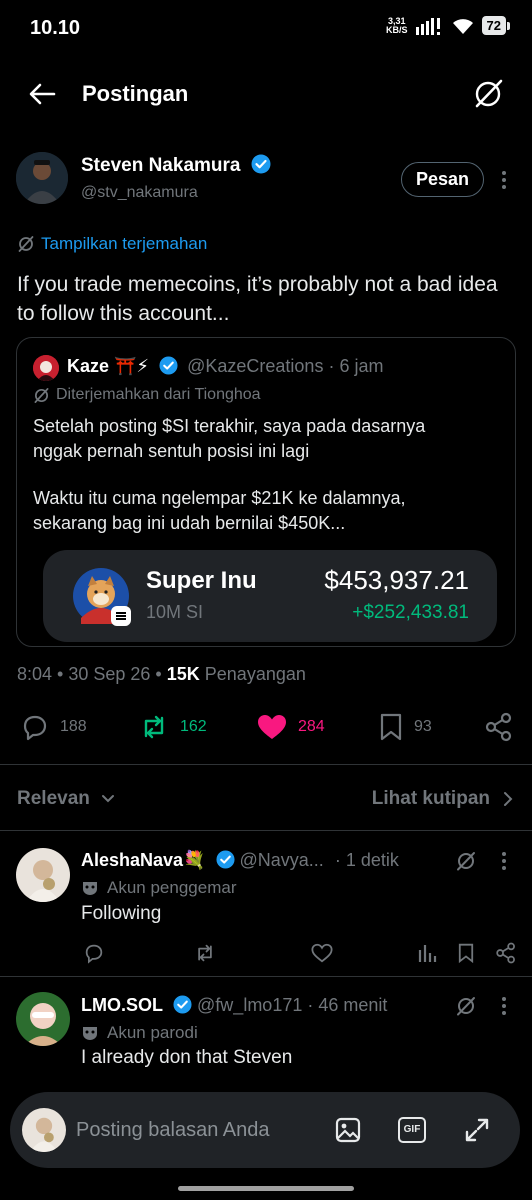 The width and height of the screenshot is (532, 1200). I want to click on quote-translated-row: Diterjemahkan dari Tionghoa, so click(147, 395).